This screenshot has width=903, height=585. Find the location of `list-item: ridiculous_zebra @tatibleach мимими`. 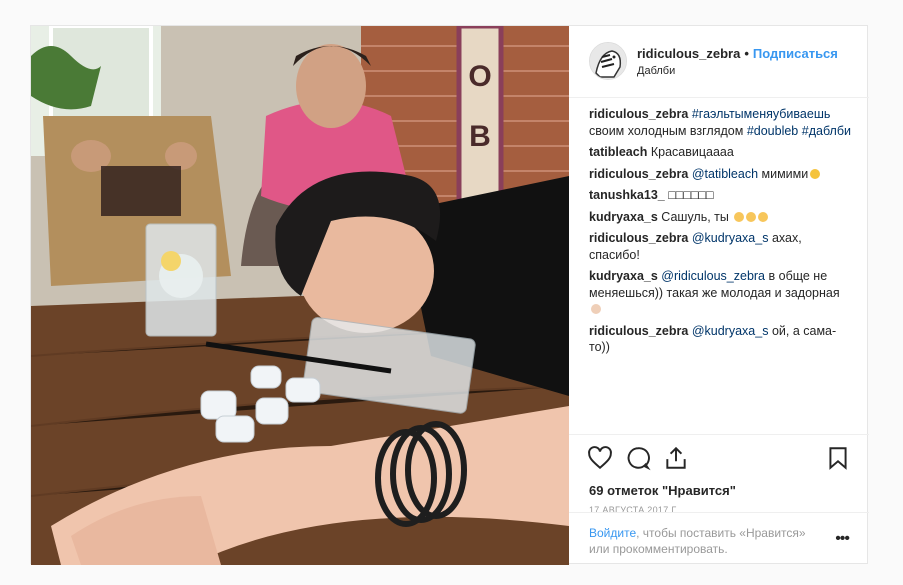

list-item: ridiculous_zebra @tatibleach мимими is located at coordinates (720, 174).